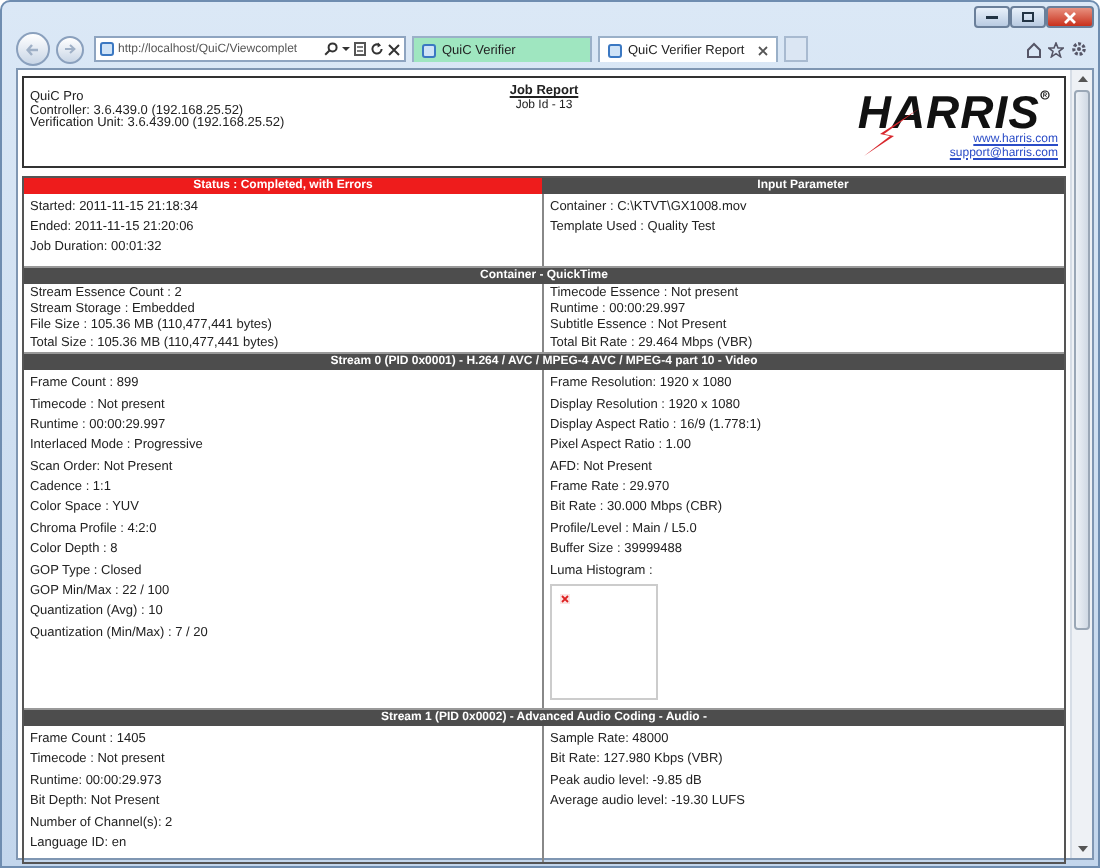 Image resolution: width=1100 pixels, height=868 pixels. Describe the element at coordinates (1082, 849) in the screenshot. I see `down-arrow-icon` at that location.